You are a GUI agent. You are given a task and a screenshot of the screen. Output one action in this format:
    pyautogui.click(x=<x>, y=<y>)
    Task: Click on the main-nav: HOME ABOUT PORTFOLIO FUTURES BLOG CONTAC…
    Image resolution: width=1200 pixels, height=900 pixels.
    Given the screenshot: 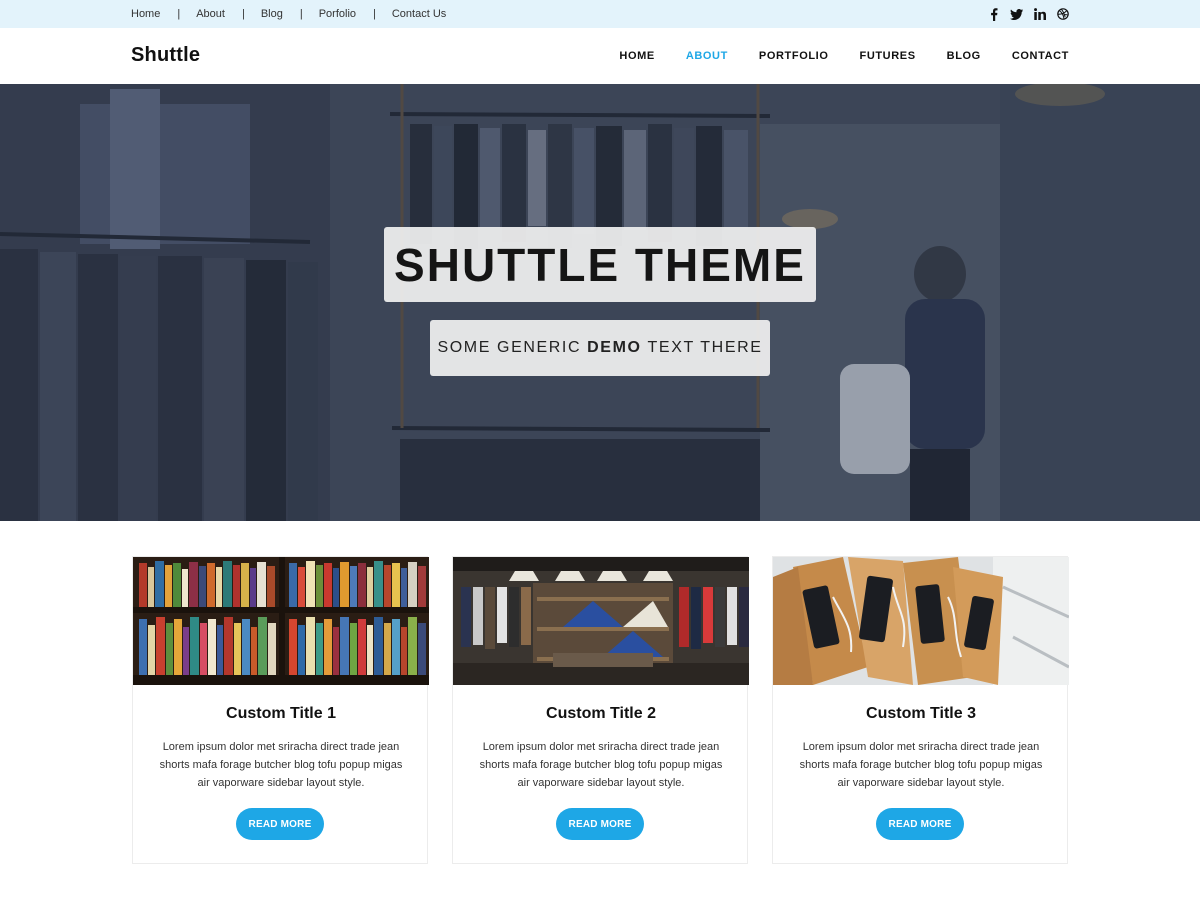 What is the action you would take?
    pyautogui.click(x=828, y=56)
    